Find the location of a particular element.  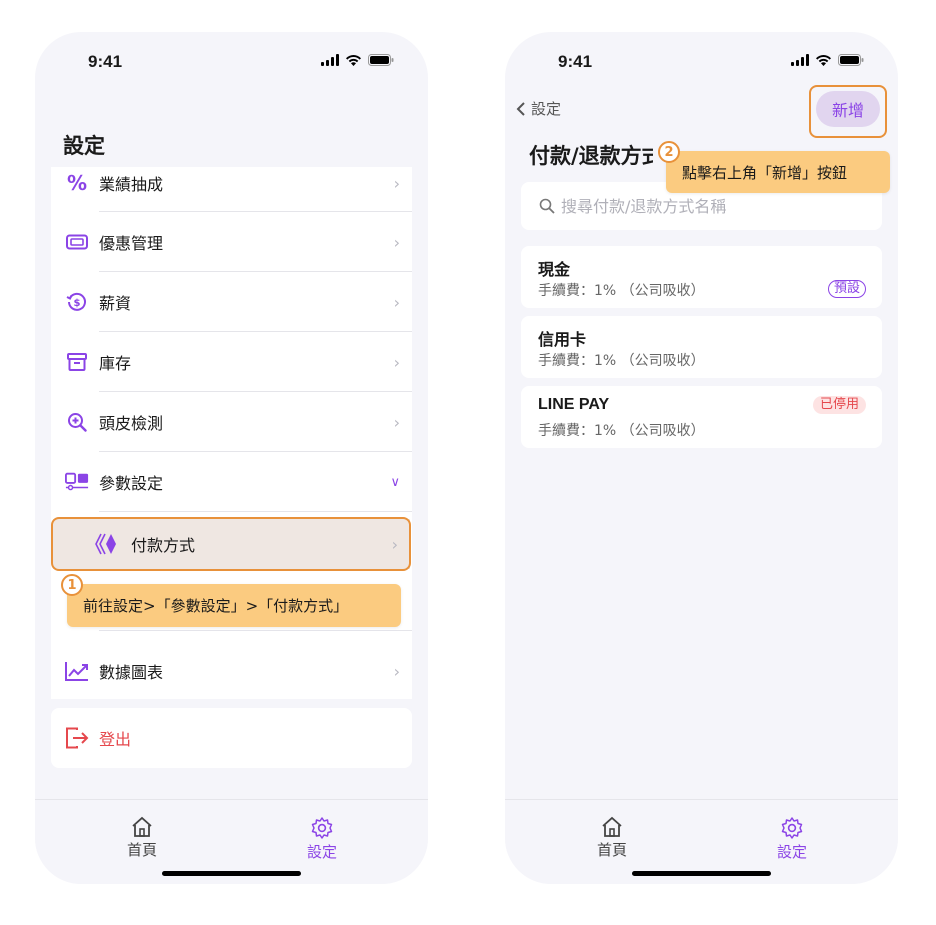

step-2-highlight is located at coordinates (848, 111).